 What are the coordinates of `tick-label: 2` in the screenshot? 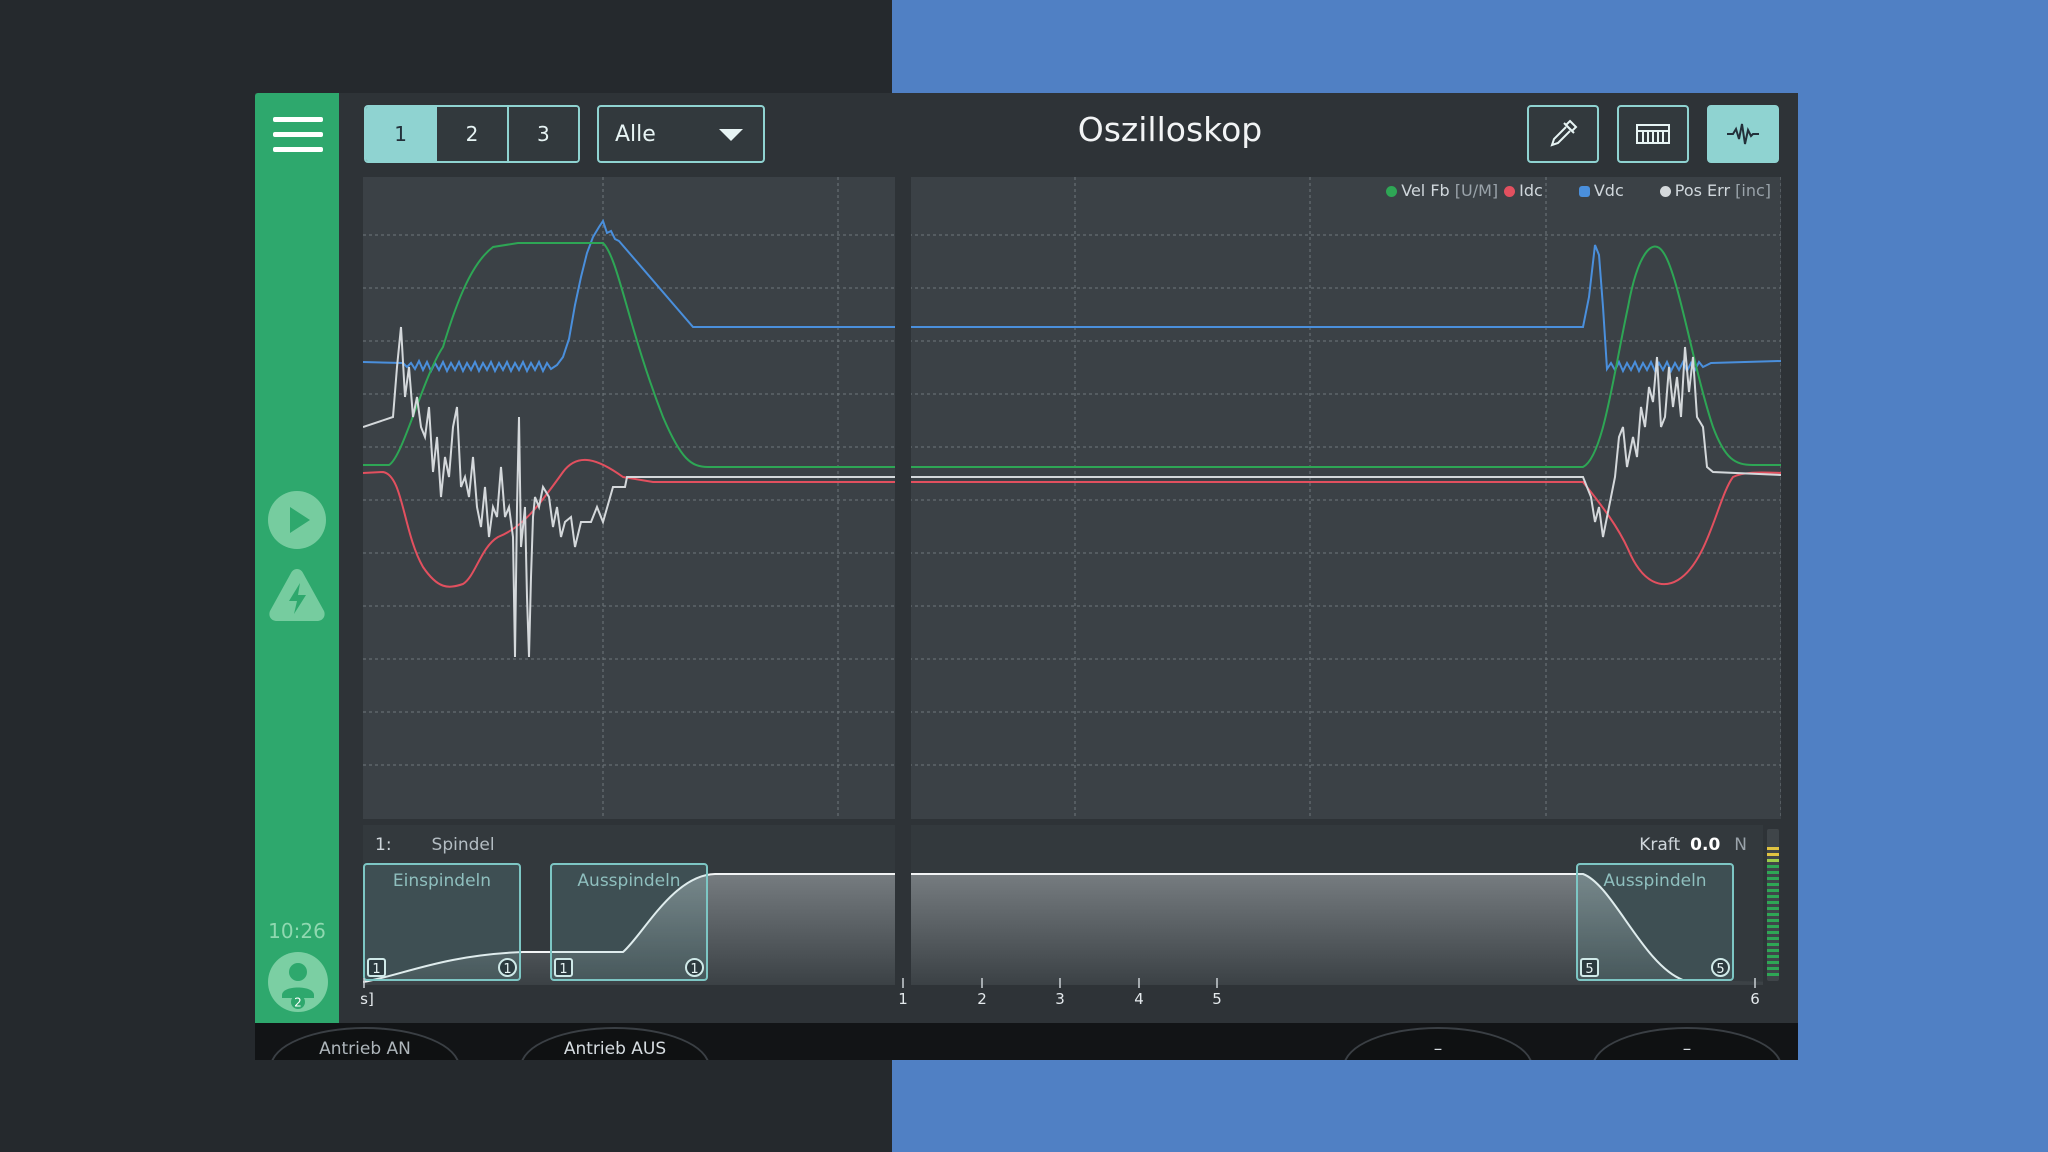 It's located at (982, 999).